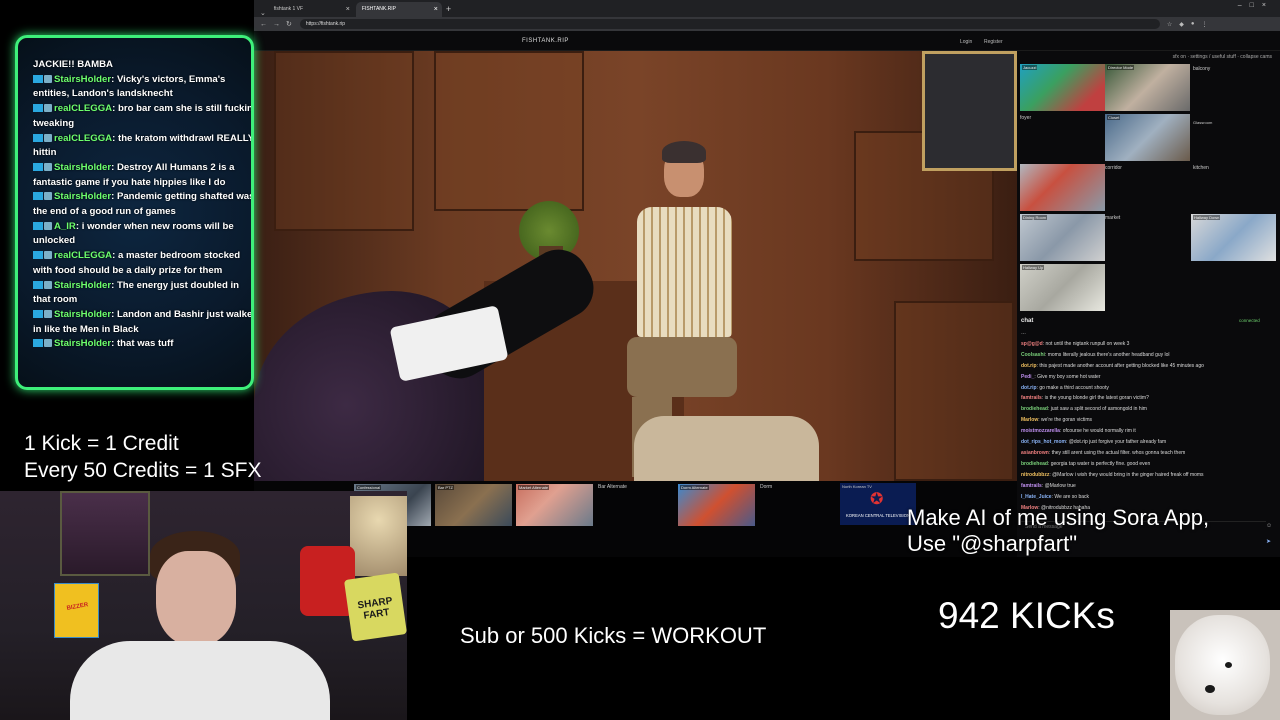  Describe the element at coordinates (1062, 87) in the screenshot. I see `cam-jacuzzi: Jacuzzi` at that location.